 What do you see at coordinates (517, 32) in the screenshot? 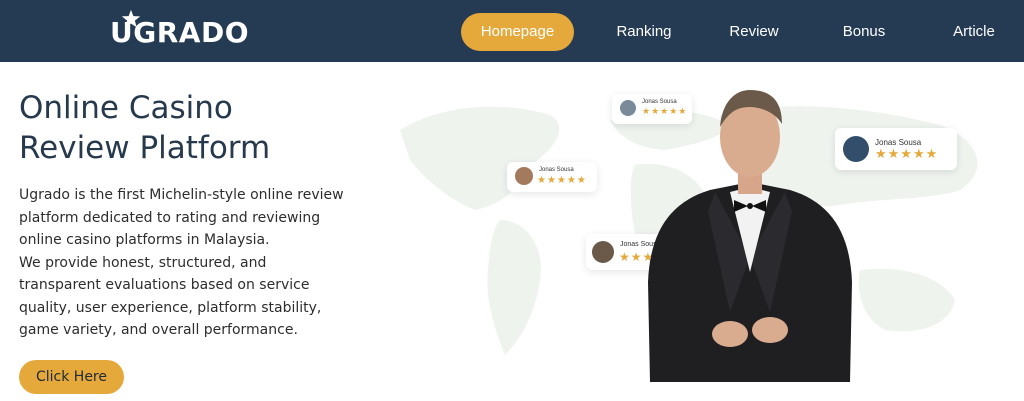
I see `nav-item-homepage: Homepage` at bounding box center [517, 32].